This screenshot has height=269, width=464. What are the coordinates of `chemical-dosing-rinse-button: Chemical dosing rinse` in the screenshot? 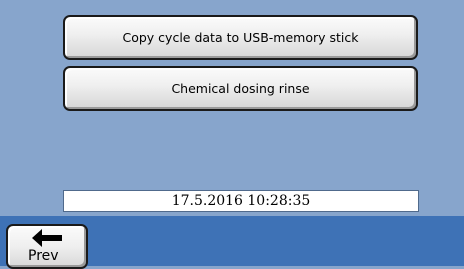 It's located at (240, 88).